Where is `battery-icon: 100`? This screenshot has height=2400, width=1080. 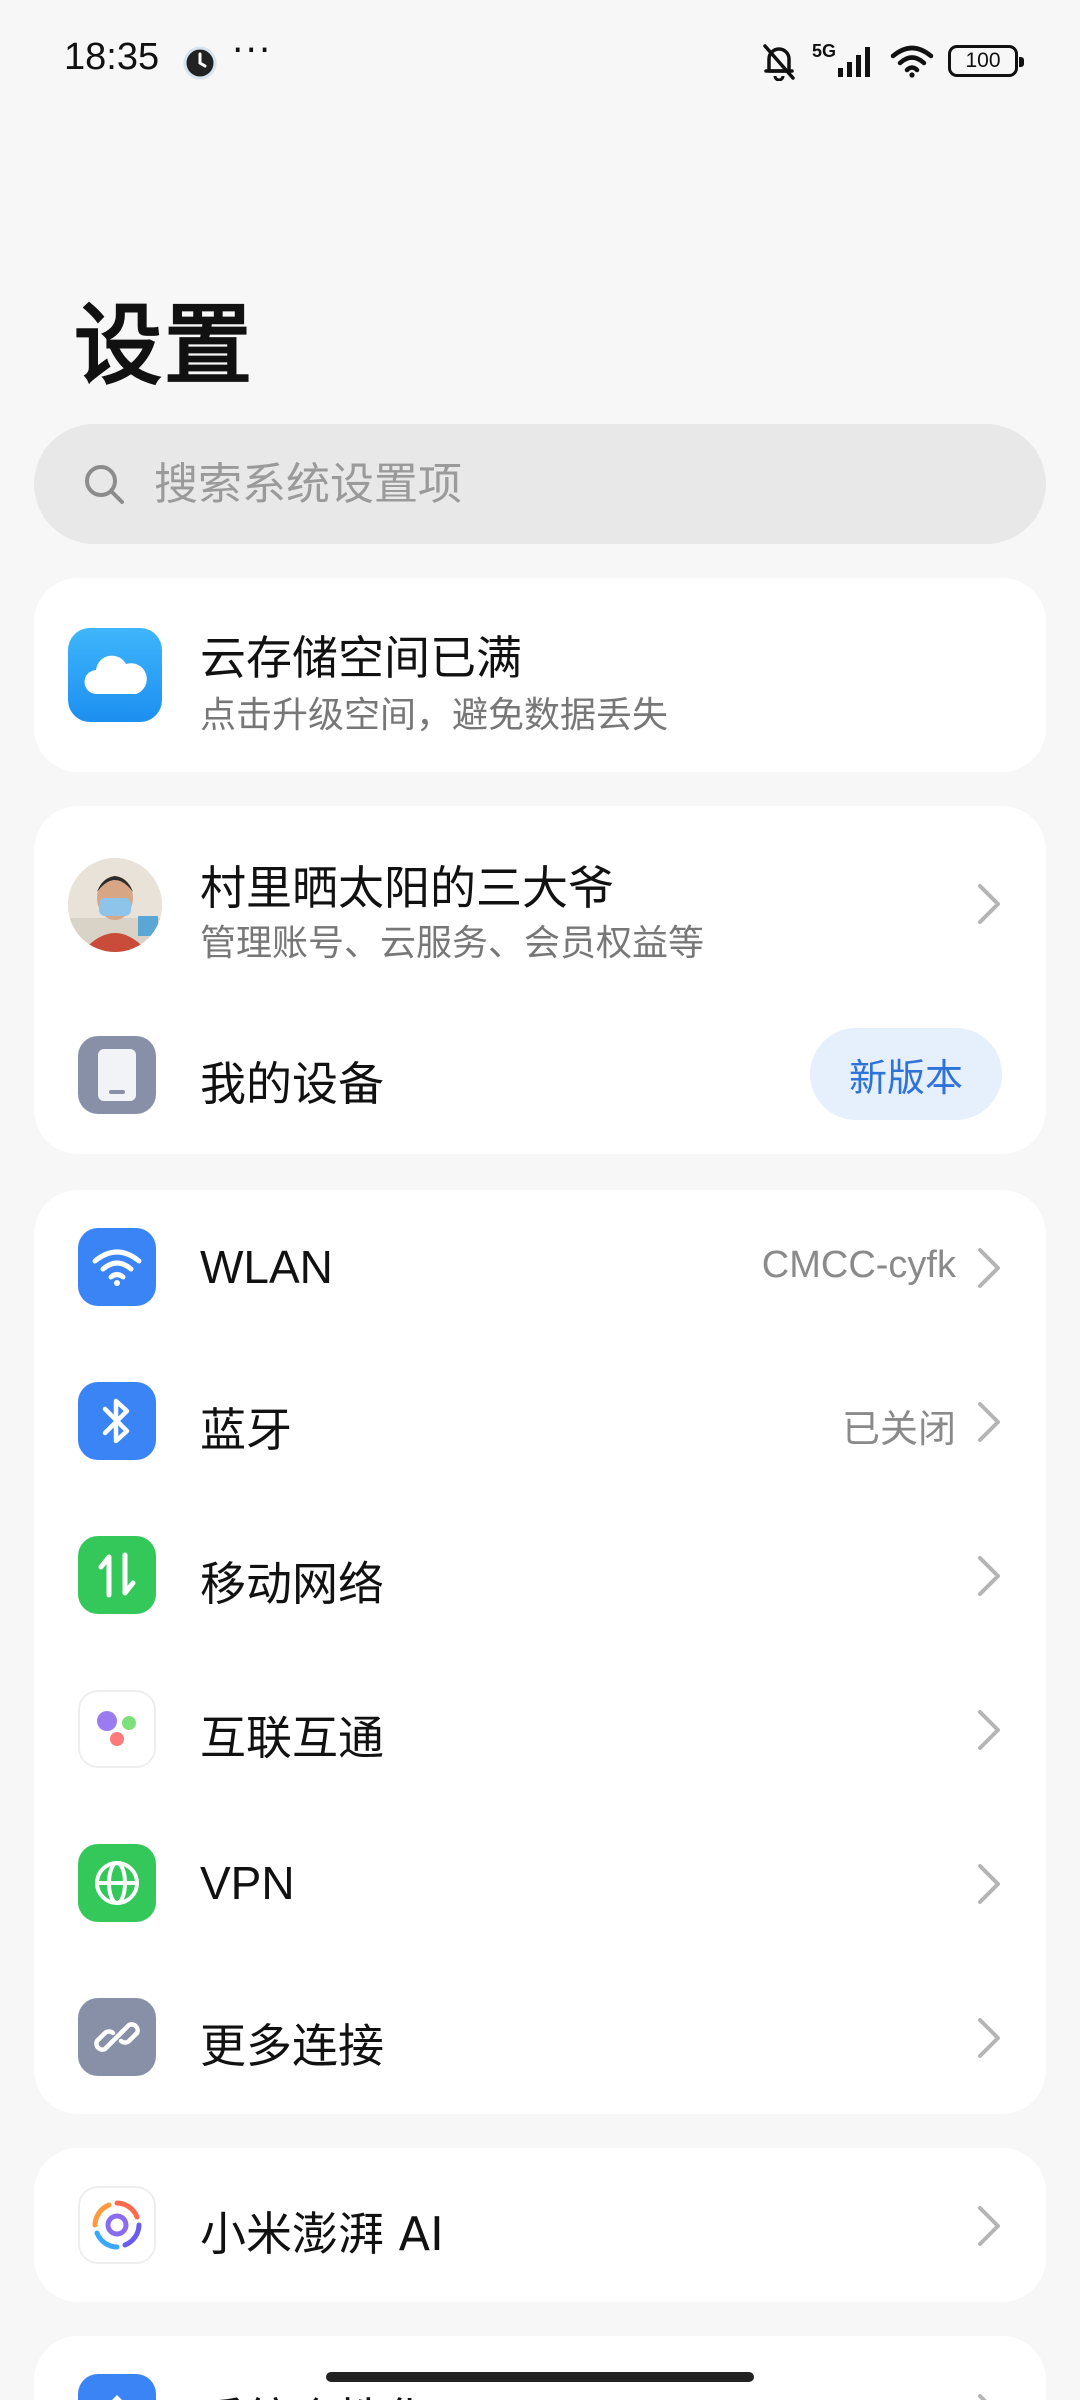
battery-icon: 100 is located at coordinates (986, 61).